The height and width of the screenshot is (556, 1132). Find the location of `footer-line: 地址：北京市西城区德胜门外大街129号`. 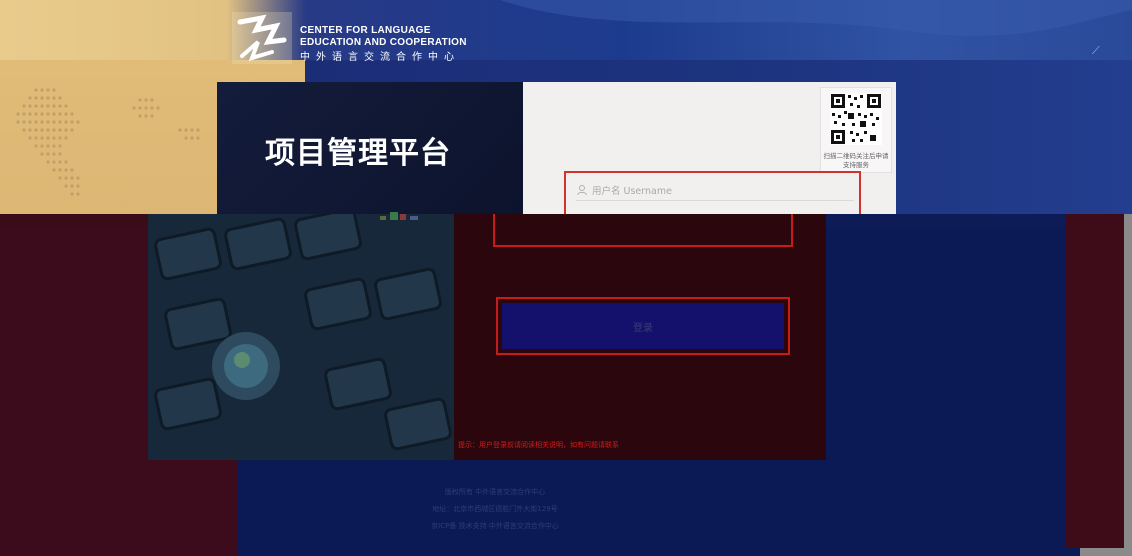

footer-line: 地址：北京市西城区德胜门外大街129号 is located at coordinates (495, 509).